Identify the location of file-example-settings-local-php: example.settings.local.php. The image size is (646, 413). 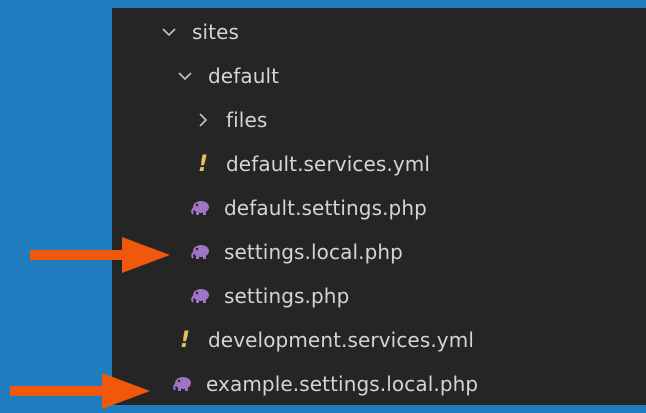
(379, 383).